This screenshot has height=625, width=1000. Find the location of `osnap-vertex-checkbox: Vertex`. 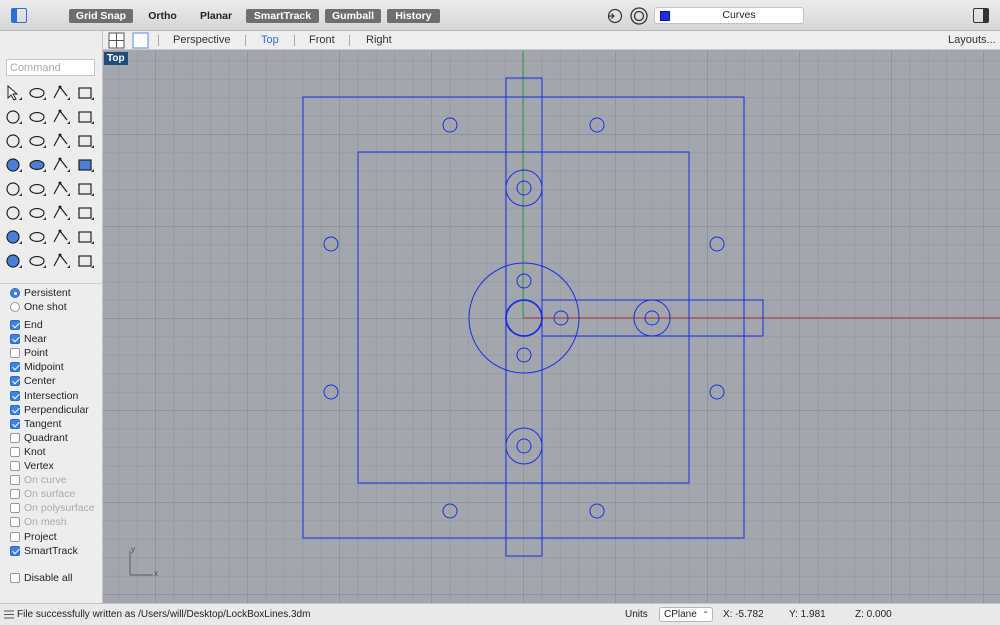

osnap-vertex-checkbox: Vertex is located at coordinates (32, 466).